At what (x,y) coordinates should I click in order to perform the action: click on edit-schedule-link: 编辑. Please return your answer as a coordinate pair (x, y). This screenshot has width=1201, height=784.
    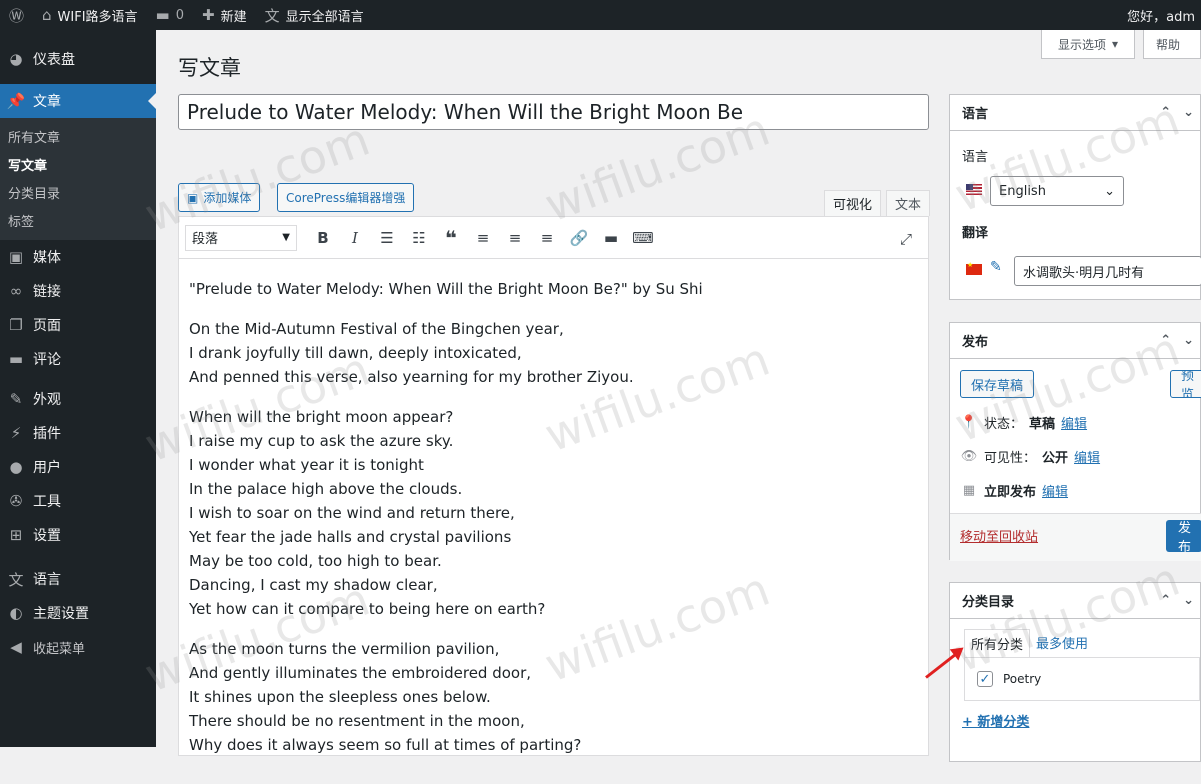
    Looking at the image, I should click on (1055, 490).